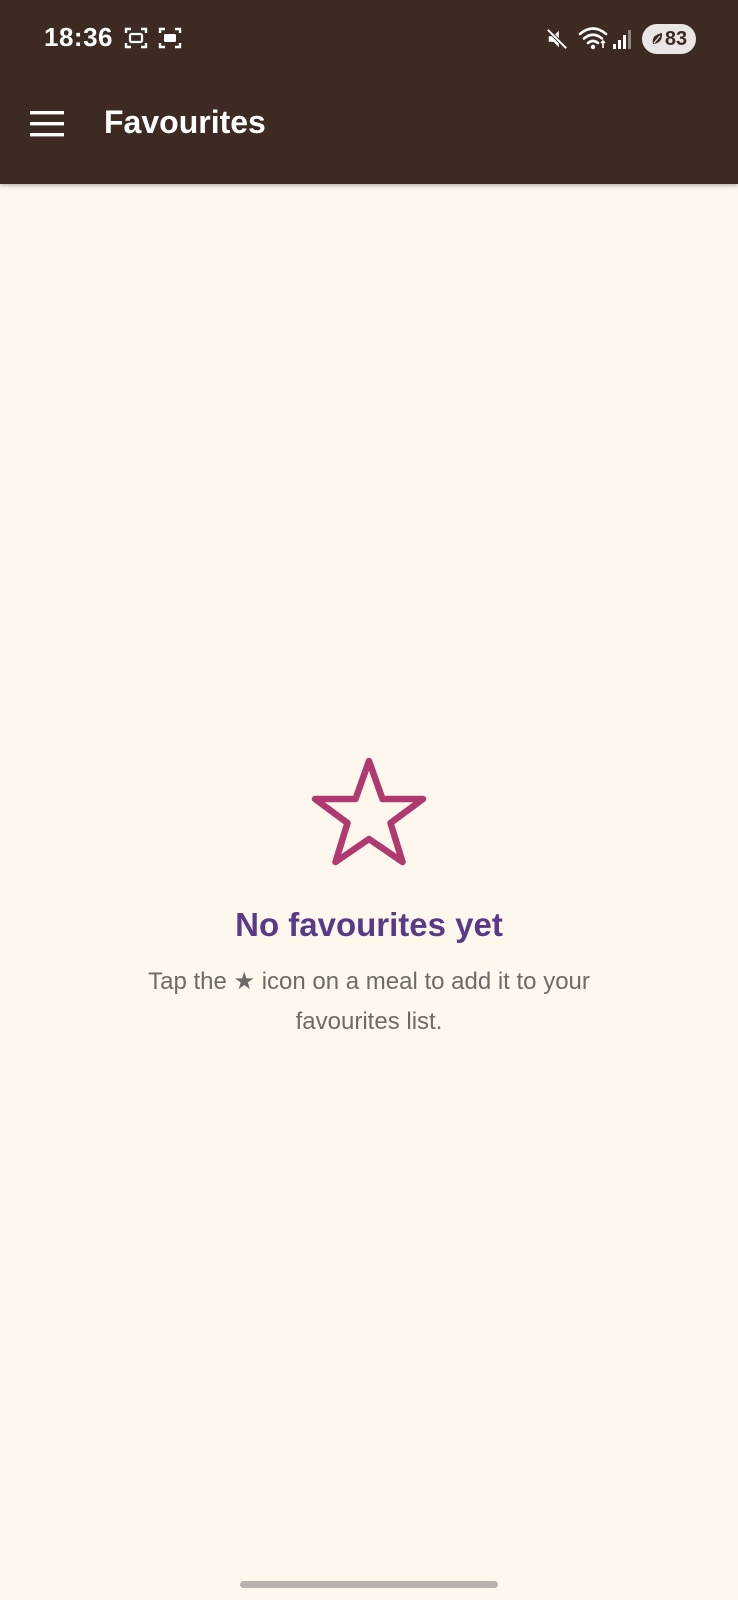 This screenshot has height=1600, width=738. What do you see at coordinates (676, 38) in the screenshot?
I see `battery-level: 83` at bounding box center [676, 38].